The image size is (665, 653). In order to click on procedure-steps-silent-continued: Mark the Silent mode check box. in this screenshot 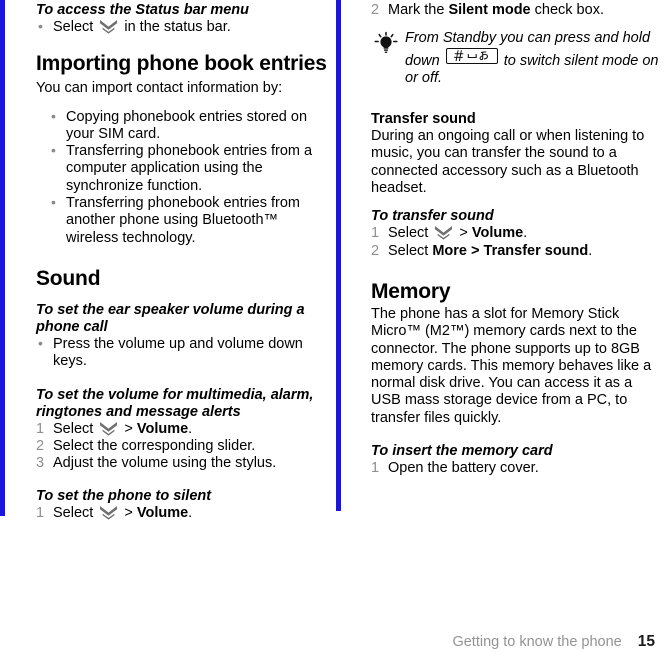, I will do `click(515, 11)`.